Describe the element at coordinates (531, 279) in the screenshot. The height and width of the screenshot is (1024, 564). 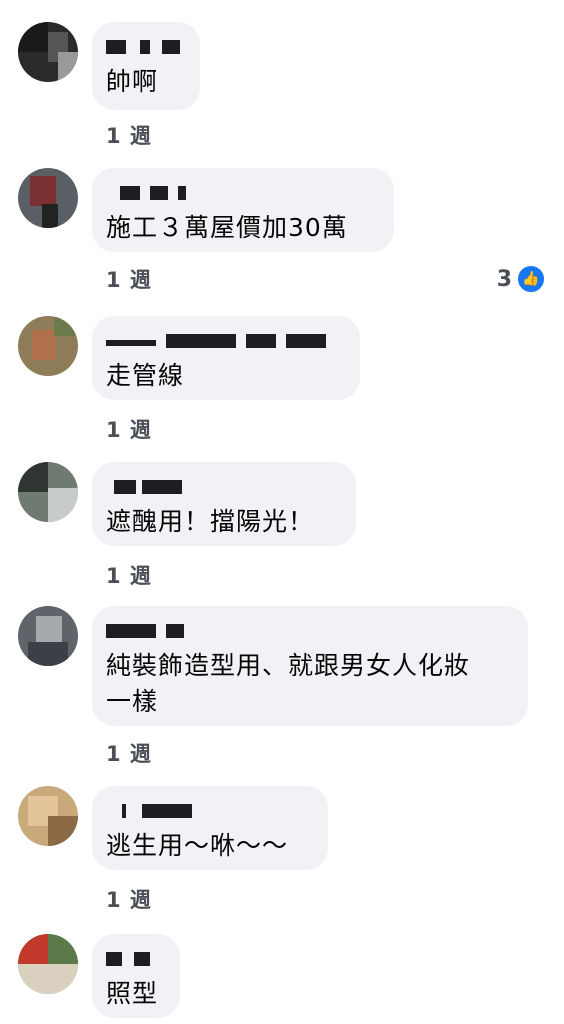
I see `like-icon: 👍` at that location.